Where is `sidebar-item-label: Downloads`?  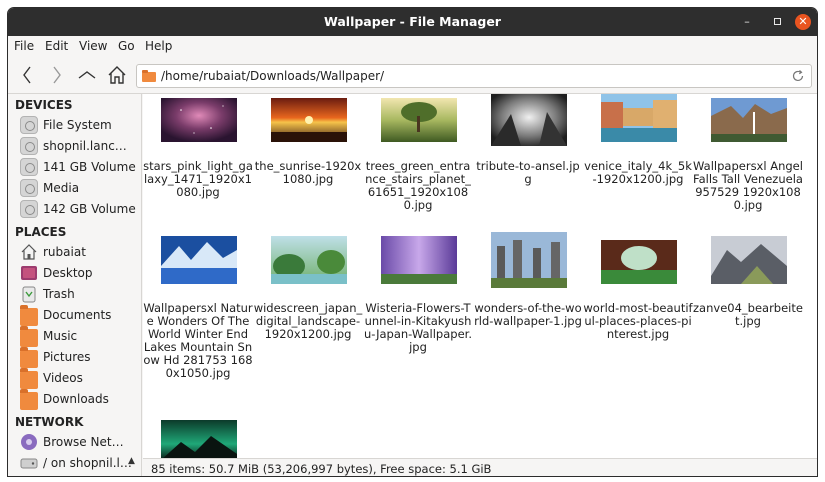
sidebar-item-label: Downloads is located at coordinates (76, 399).